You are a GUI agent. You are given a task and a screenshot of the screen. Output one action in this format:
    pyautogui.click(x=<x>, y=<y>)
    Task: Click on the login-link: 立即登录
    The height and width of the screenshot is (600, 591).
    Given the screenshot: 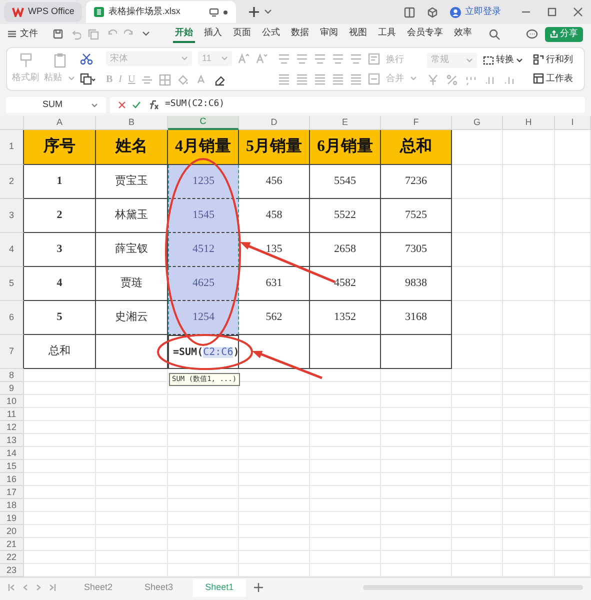 What is the action you would take?
    pyautogui.click(x=483, y=12)
    